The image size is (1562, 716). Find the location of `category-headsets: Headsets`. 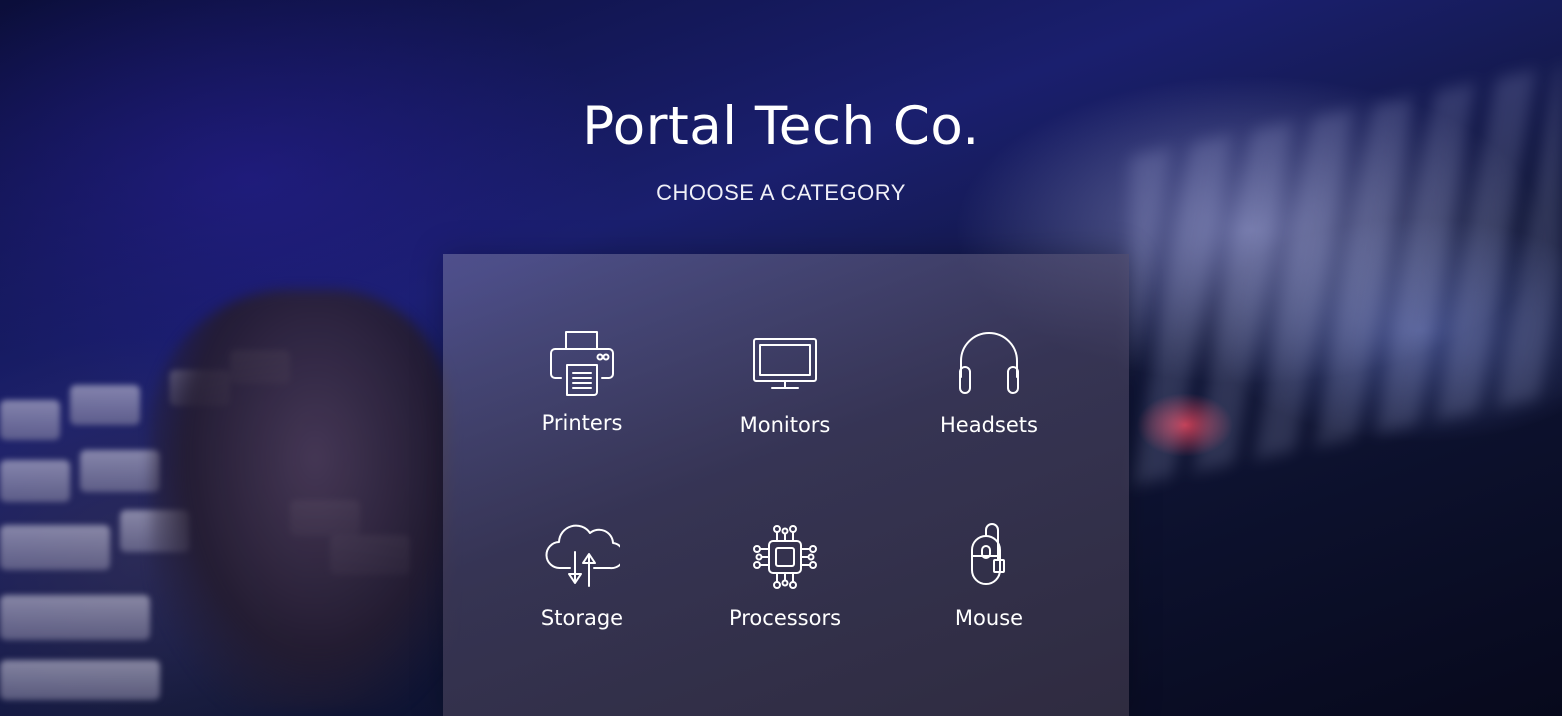

category-headsets: Headsets is located at coordinates (989, 404).